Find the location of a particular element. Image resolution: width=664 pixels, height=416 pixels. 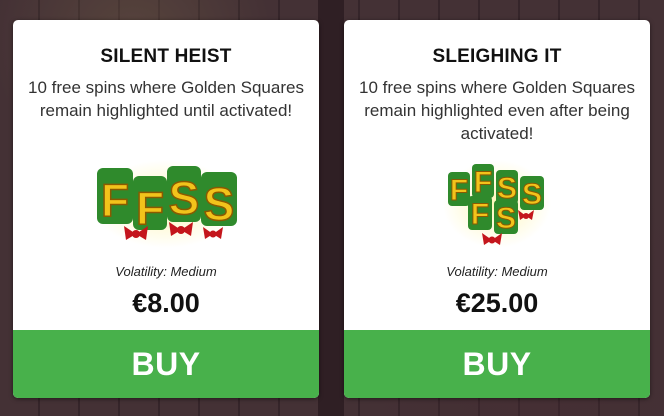

free-spins-fs-logo-icon: F F S S is located at coordinates (166, 204).